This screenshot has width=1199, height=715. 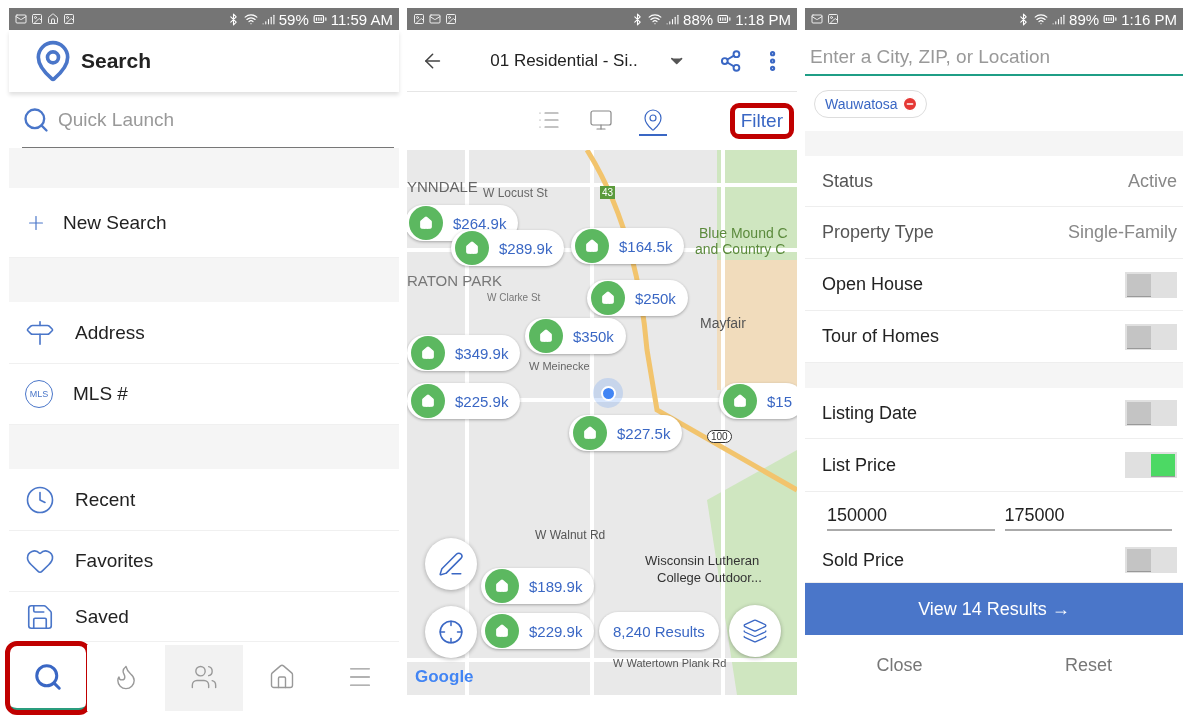 What do you see at coordinates (994, 181) in the screenshot?
I see `filter-row: Status Active` at bounding box center [994, 181].